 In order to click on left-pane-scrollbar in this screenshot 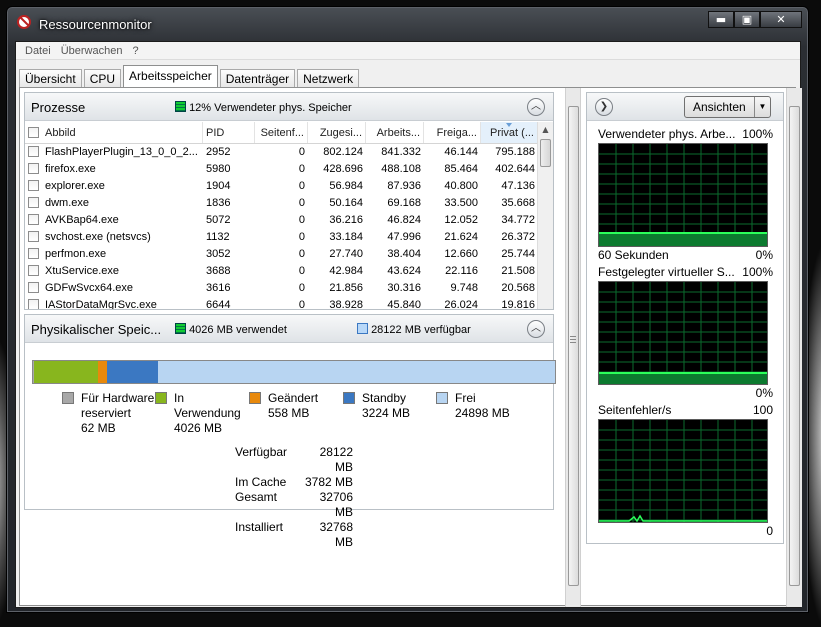, I will do `click(573, 347)`.